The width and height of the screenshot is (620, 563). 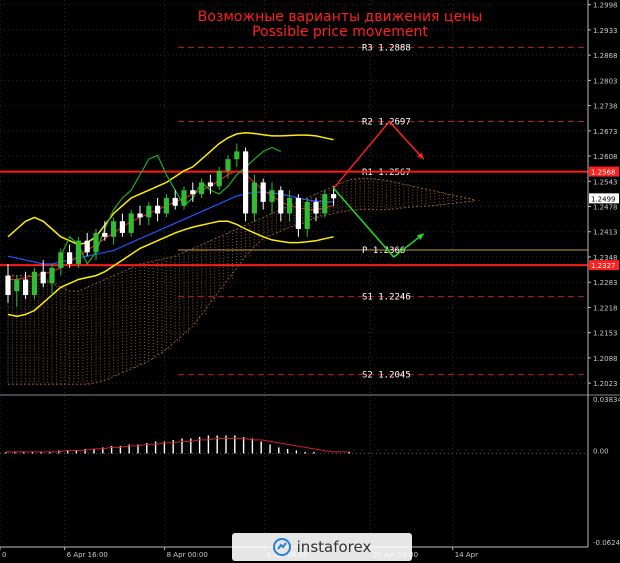 I want to click on instaforex-watermark: instaforex, so click(x=322, y=547).